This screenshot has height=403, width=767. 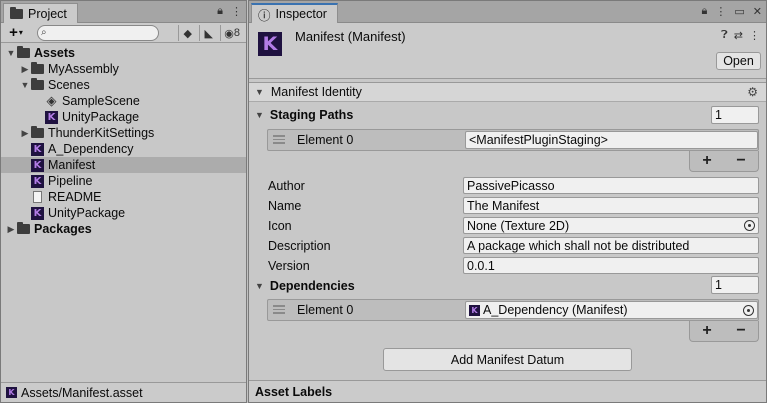 I want to click on name-field: The Manifest, so click(x=611, y=205).